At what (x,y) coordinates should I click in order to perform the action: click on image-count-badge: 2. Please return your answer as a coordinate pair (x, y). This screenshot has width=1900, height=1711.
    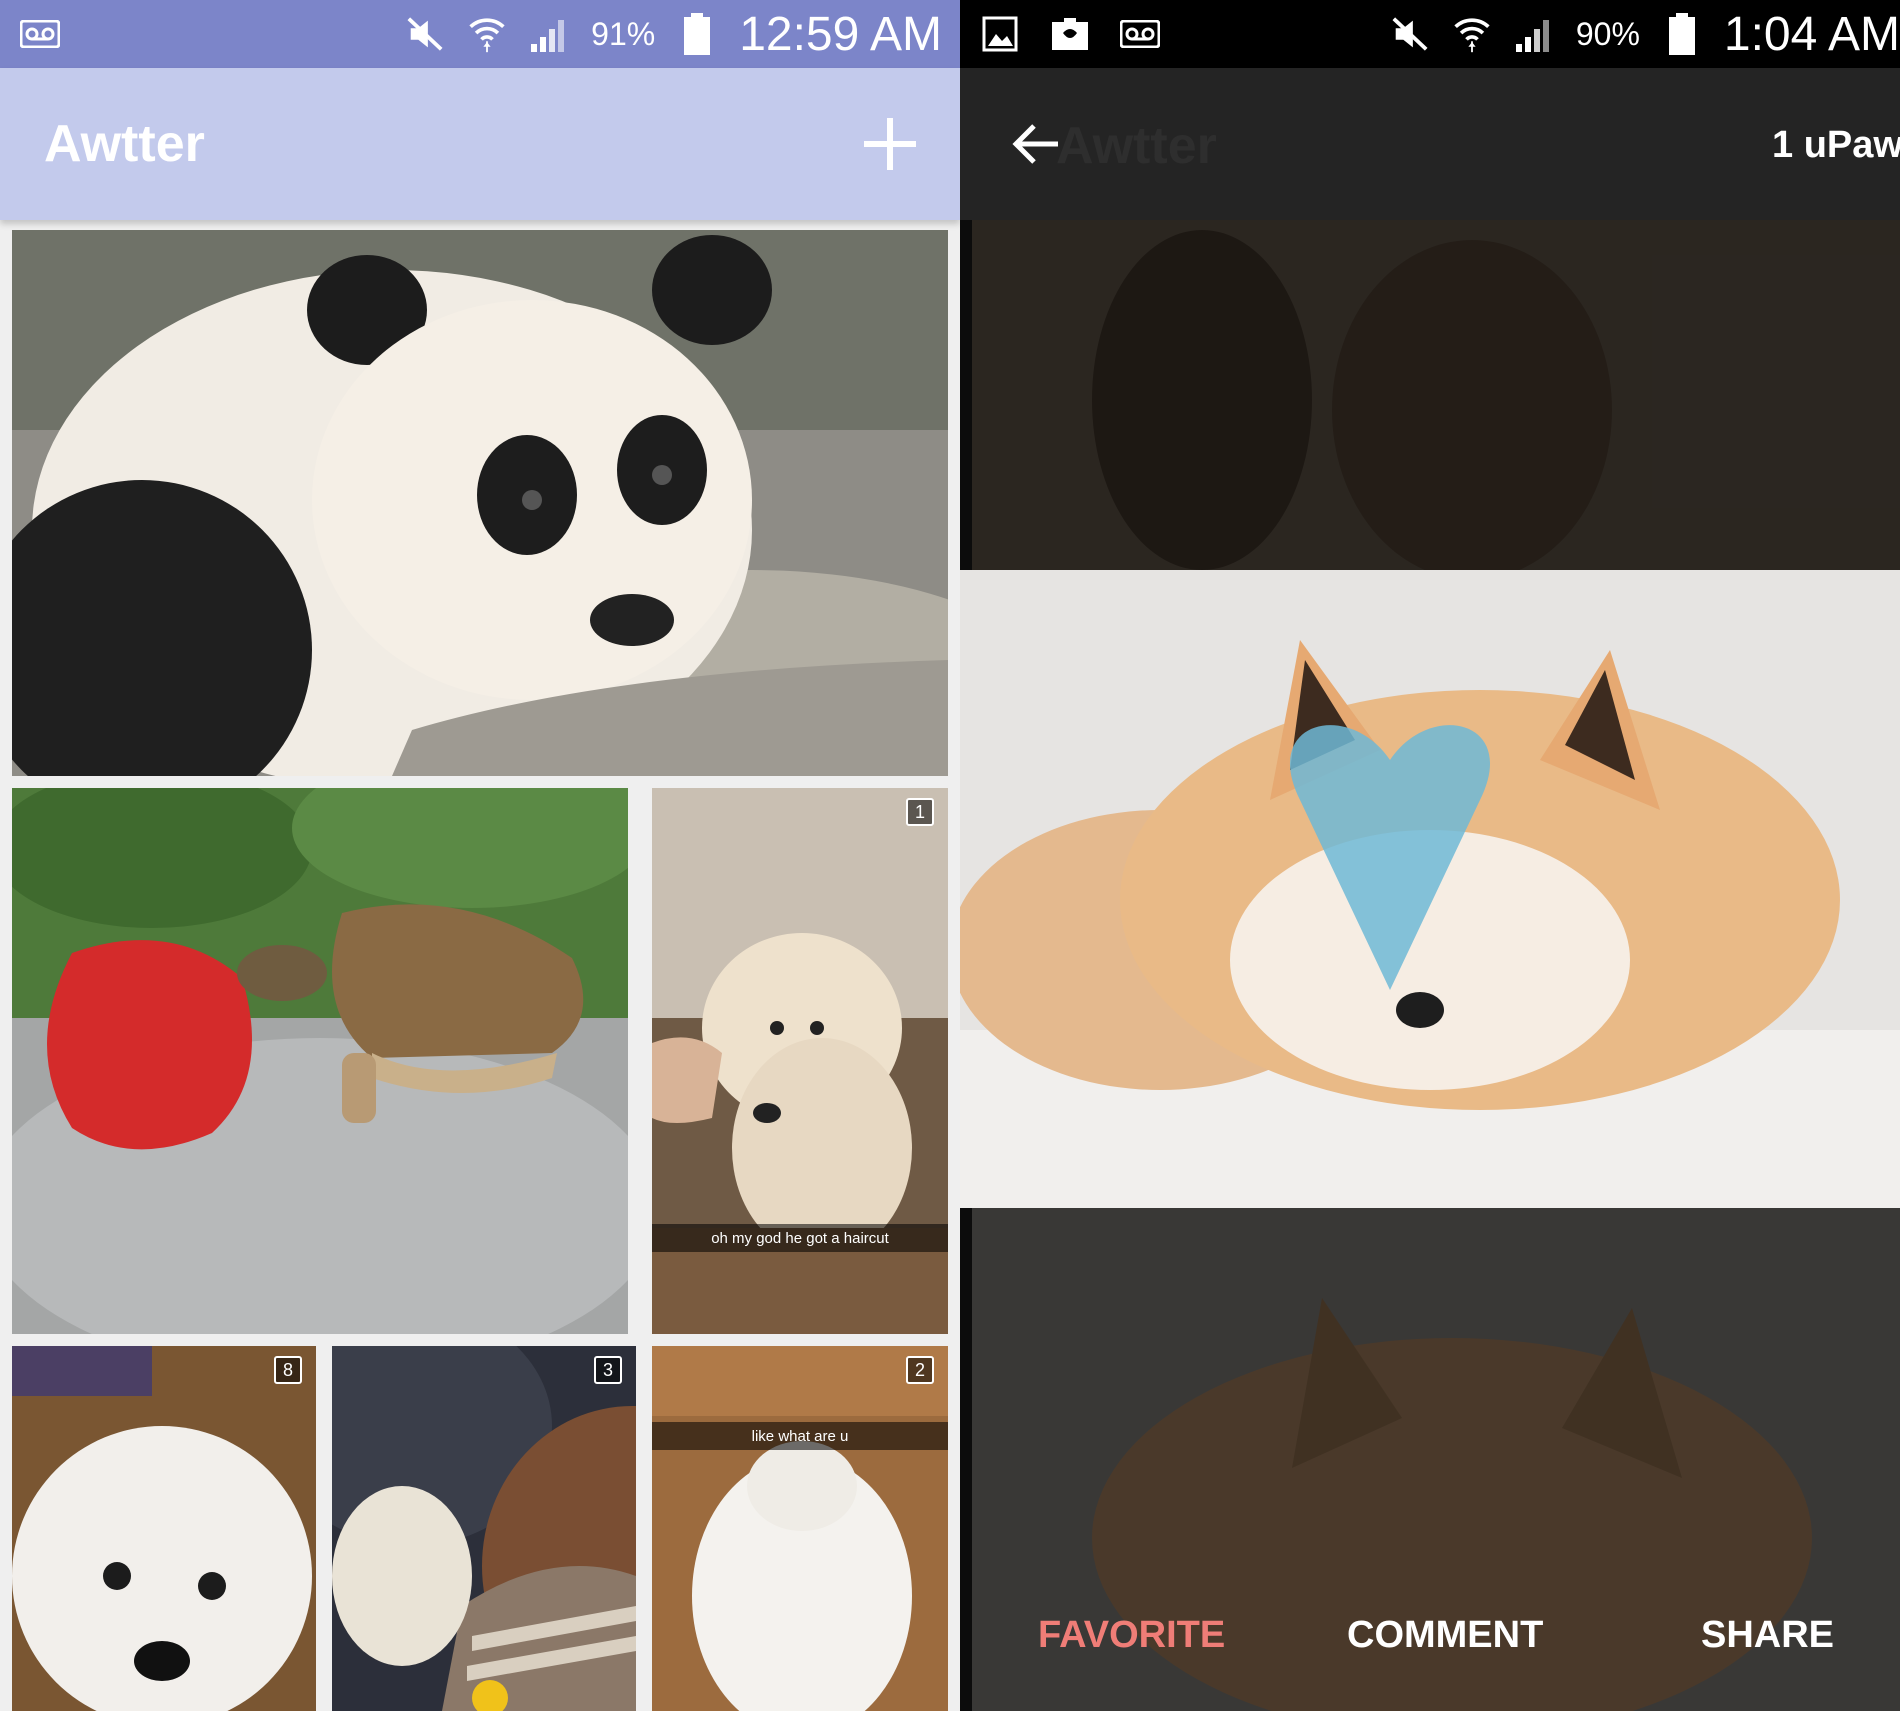
    Looking at the image, I should click on (920, 1370).